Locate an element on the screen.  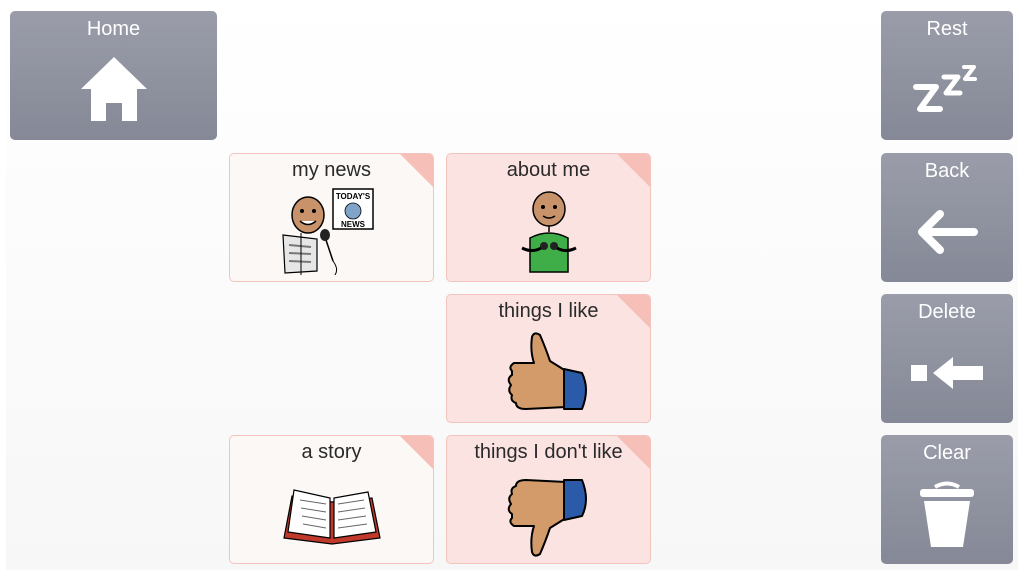
home-label: Home is located at coordinates (113, 29).